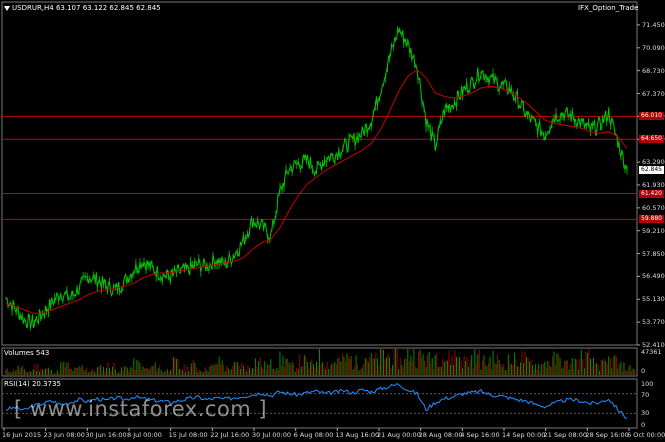  Describe the element at coordinates (653, 253) in the screenshot. I see `price-tick-label: 57.850` at that location.